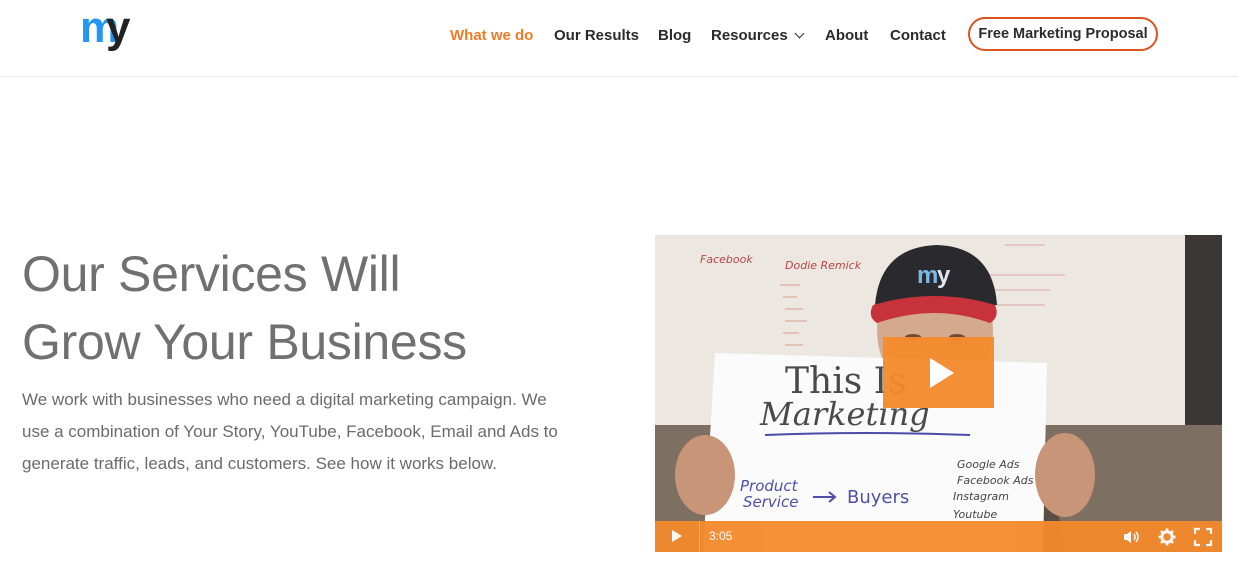 The image size is (1238, 569). I want to click on sign-buyers: Buyers, so click(878, 497).